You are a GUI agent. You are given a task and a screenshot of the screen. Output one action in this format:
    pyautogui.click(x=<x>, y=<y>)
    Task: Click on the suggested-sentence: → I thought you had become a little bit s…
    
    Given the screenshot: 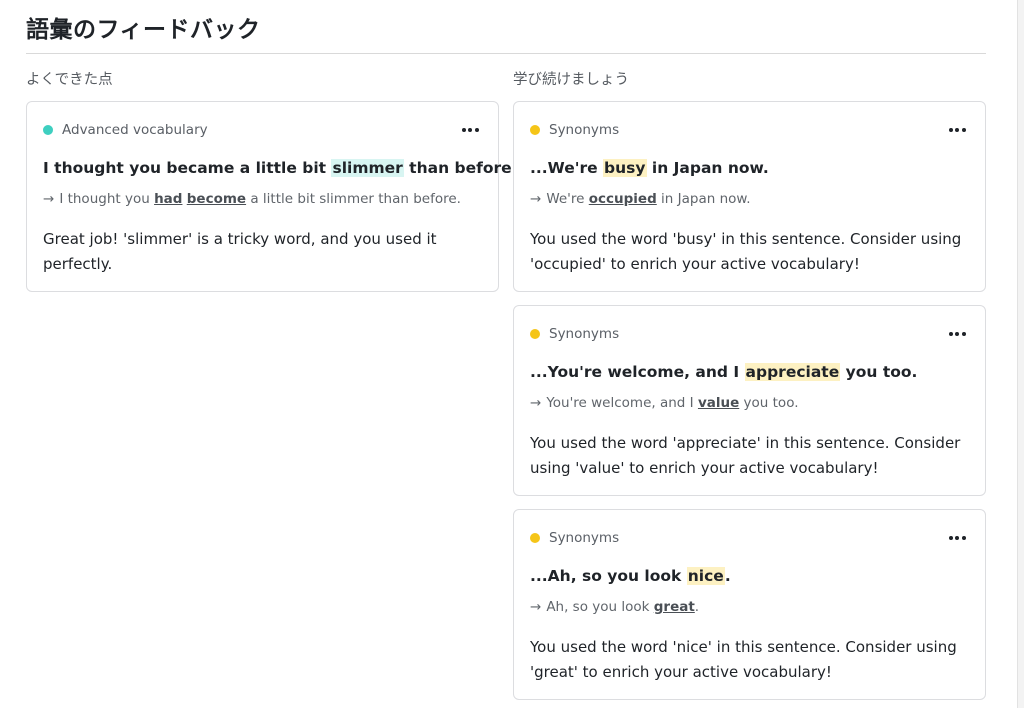 What is the action you would take?
    pyautogui.click(x=252, y=199)
    